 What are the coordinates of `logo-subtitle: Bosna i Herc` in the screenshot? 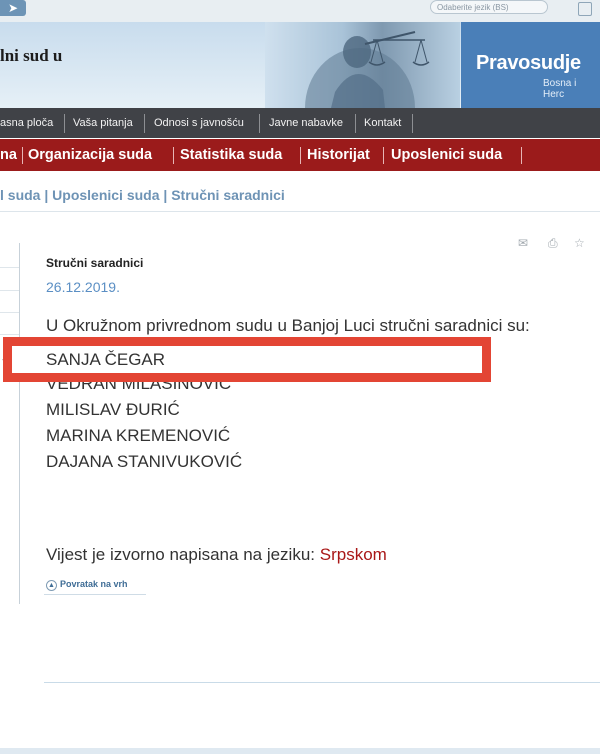 It's located at (560, 89).